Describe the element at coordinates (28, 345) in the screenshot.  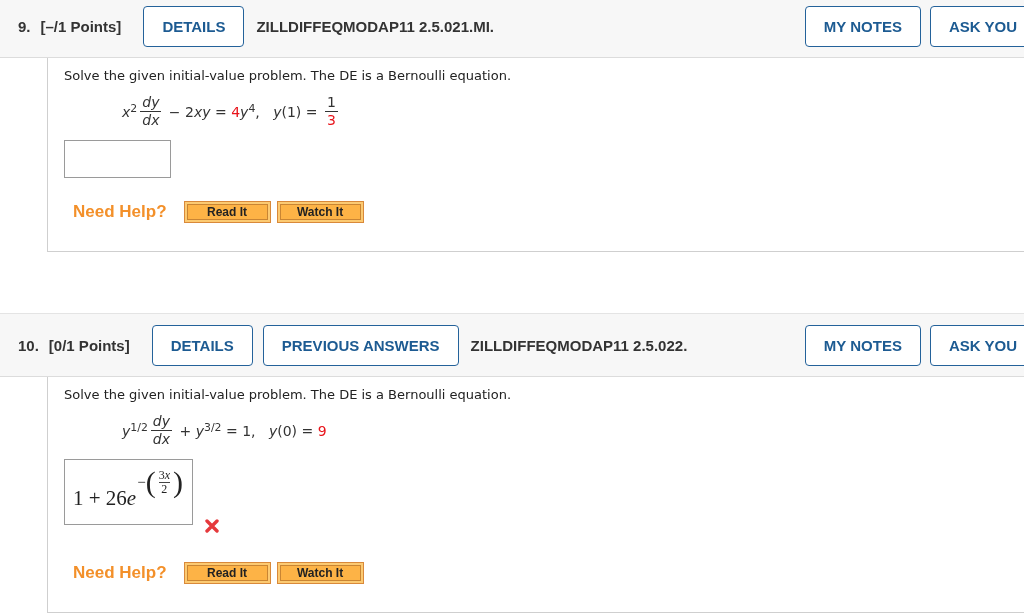
I see `question-number: 10.` at that location.